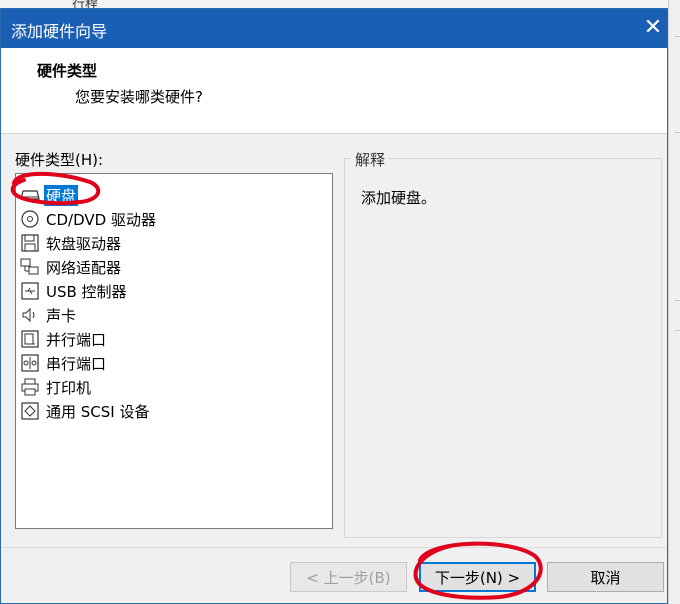  I want to click on list-item-label: 通用 SCSI 设备, so click(98, 411).